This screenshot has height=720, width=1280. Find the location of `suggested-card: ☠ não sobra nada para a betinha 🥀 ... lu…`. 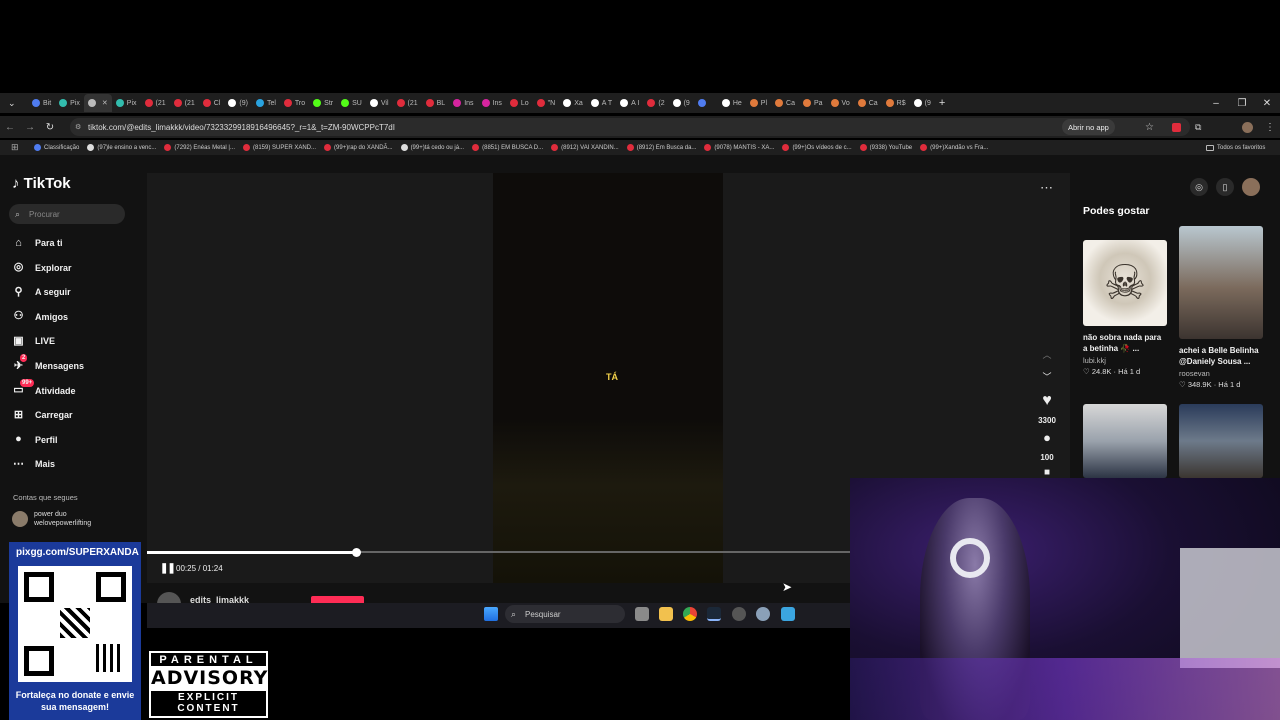

suggested-card: ☠ não sobra nada para a betinha 🥀 ... lu… is located at coordinates (1125, 308).